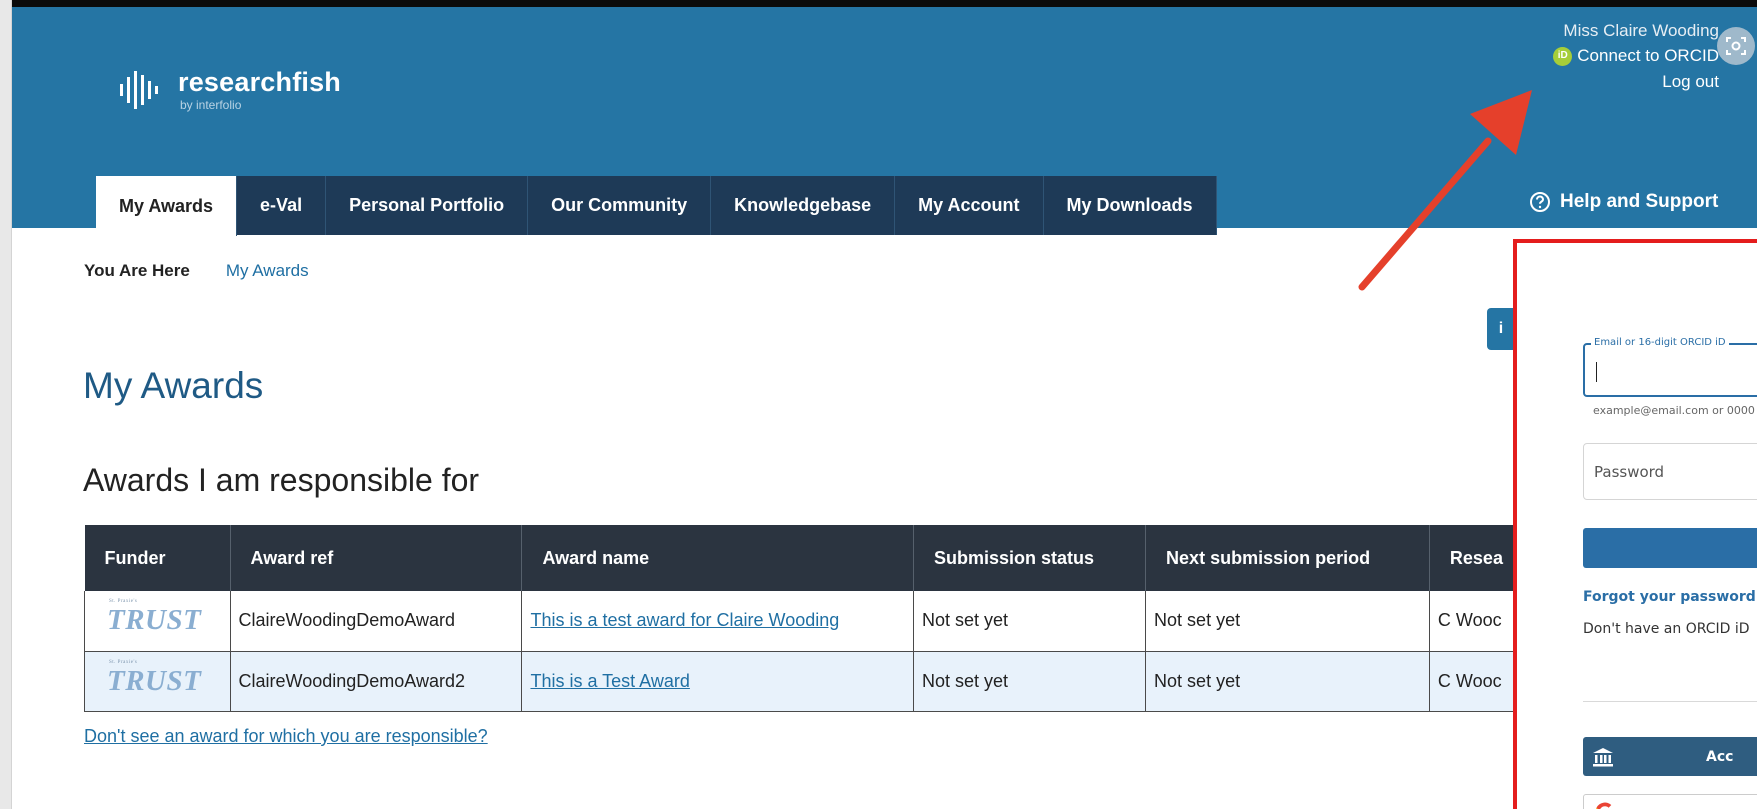  I want to click on password-input: Password, so click(1670, 471).